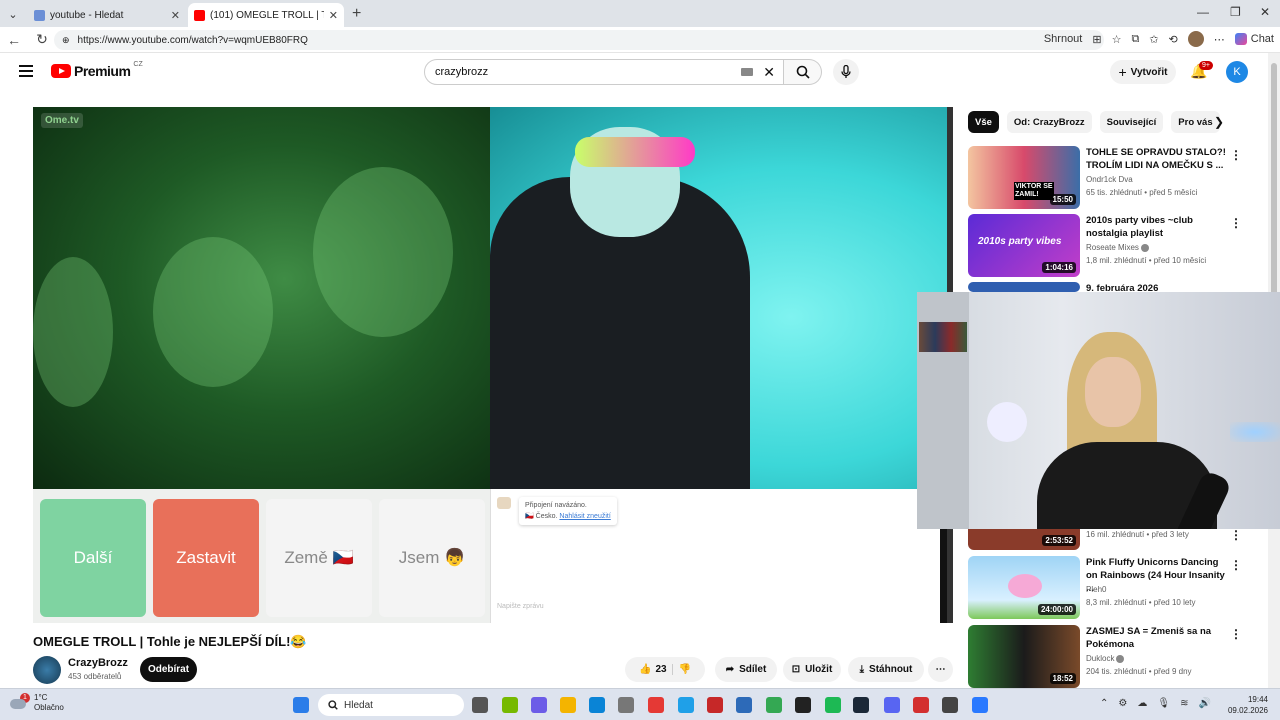 Image resolution: width=1280 pixels, height=720 pixels. What do you see at coordinates (168, 669) in the screenshot?
I see `subscribe-button: Odebírat` at bounding box center [168, 669].